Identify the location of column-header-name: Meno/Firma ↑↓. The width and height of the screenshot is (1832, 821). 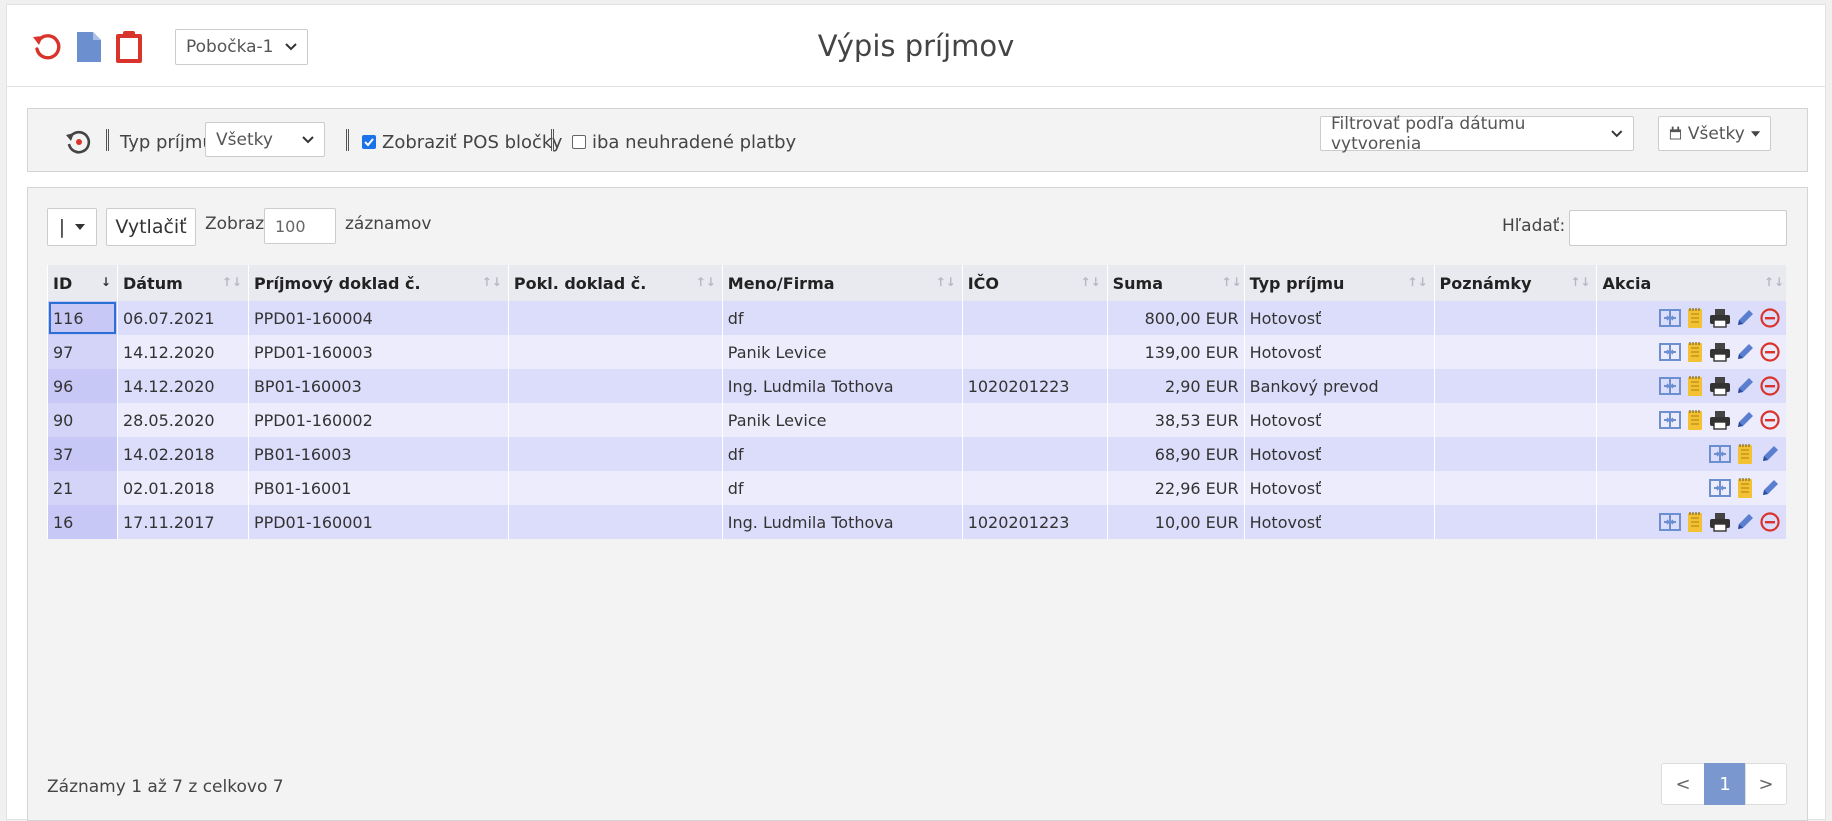
(842, 283).